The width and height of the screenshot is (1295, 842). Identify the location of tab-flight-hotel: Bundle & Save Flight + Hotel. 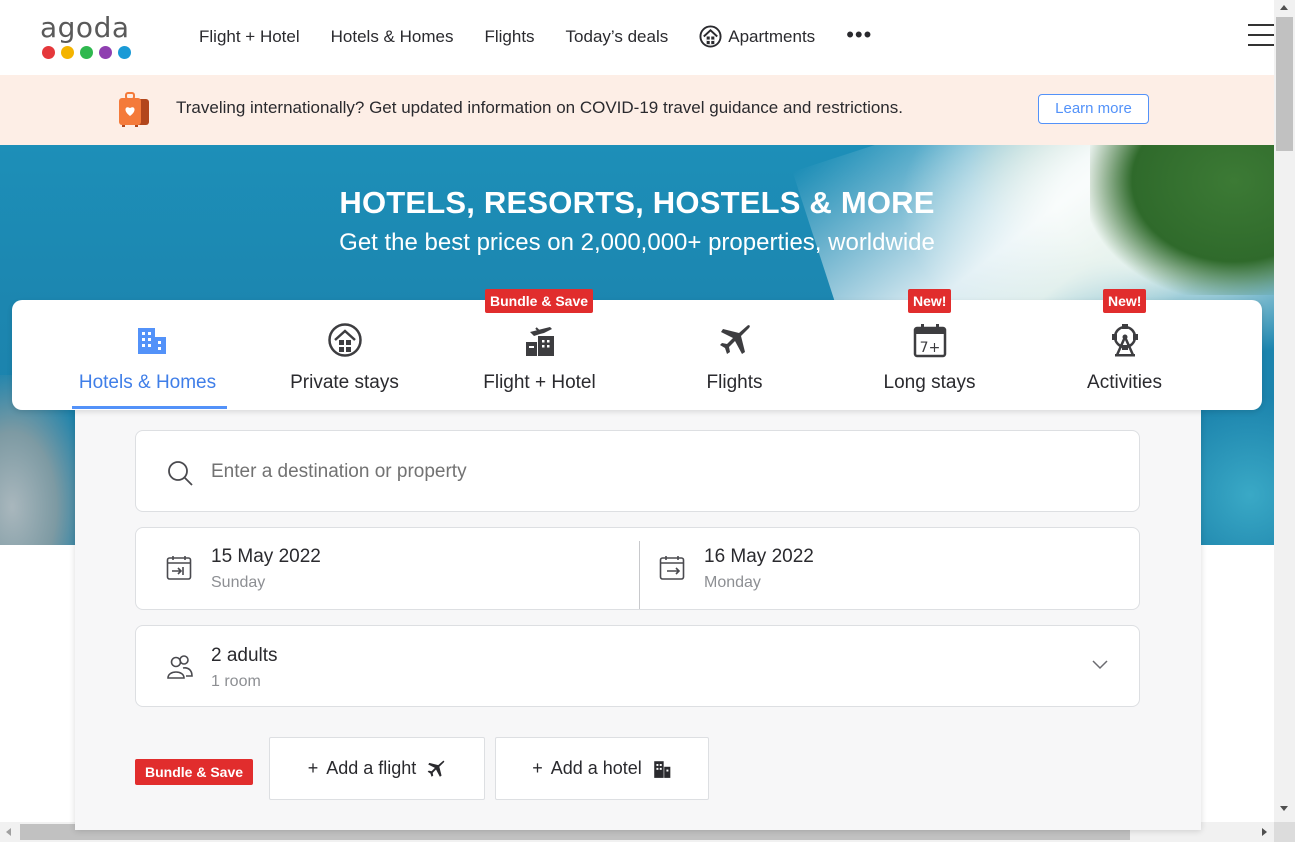
(539, 349).